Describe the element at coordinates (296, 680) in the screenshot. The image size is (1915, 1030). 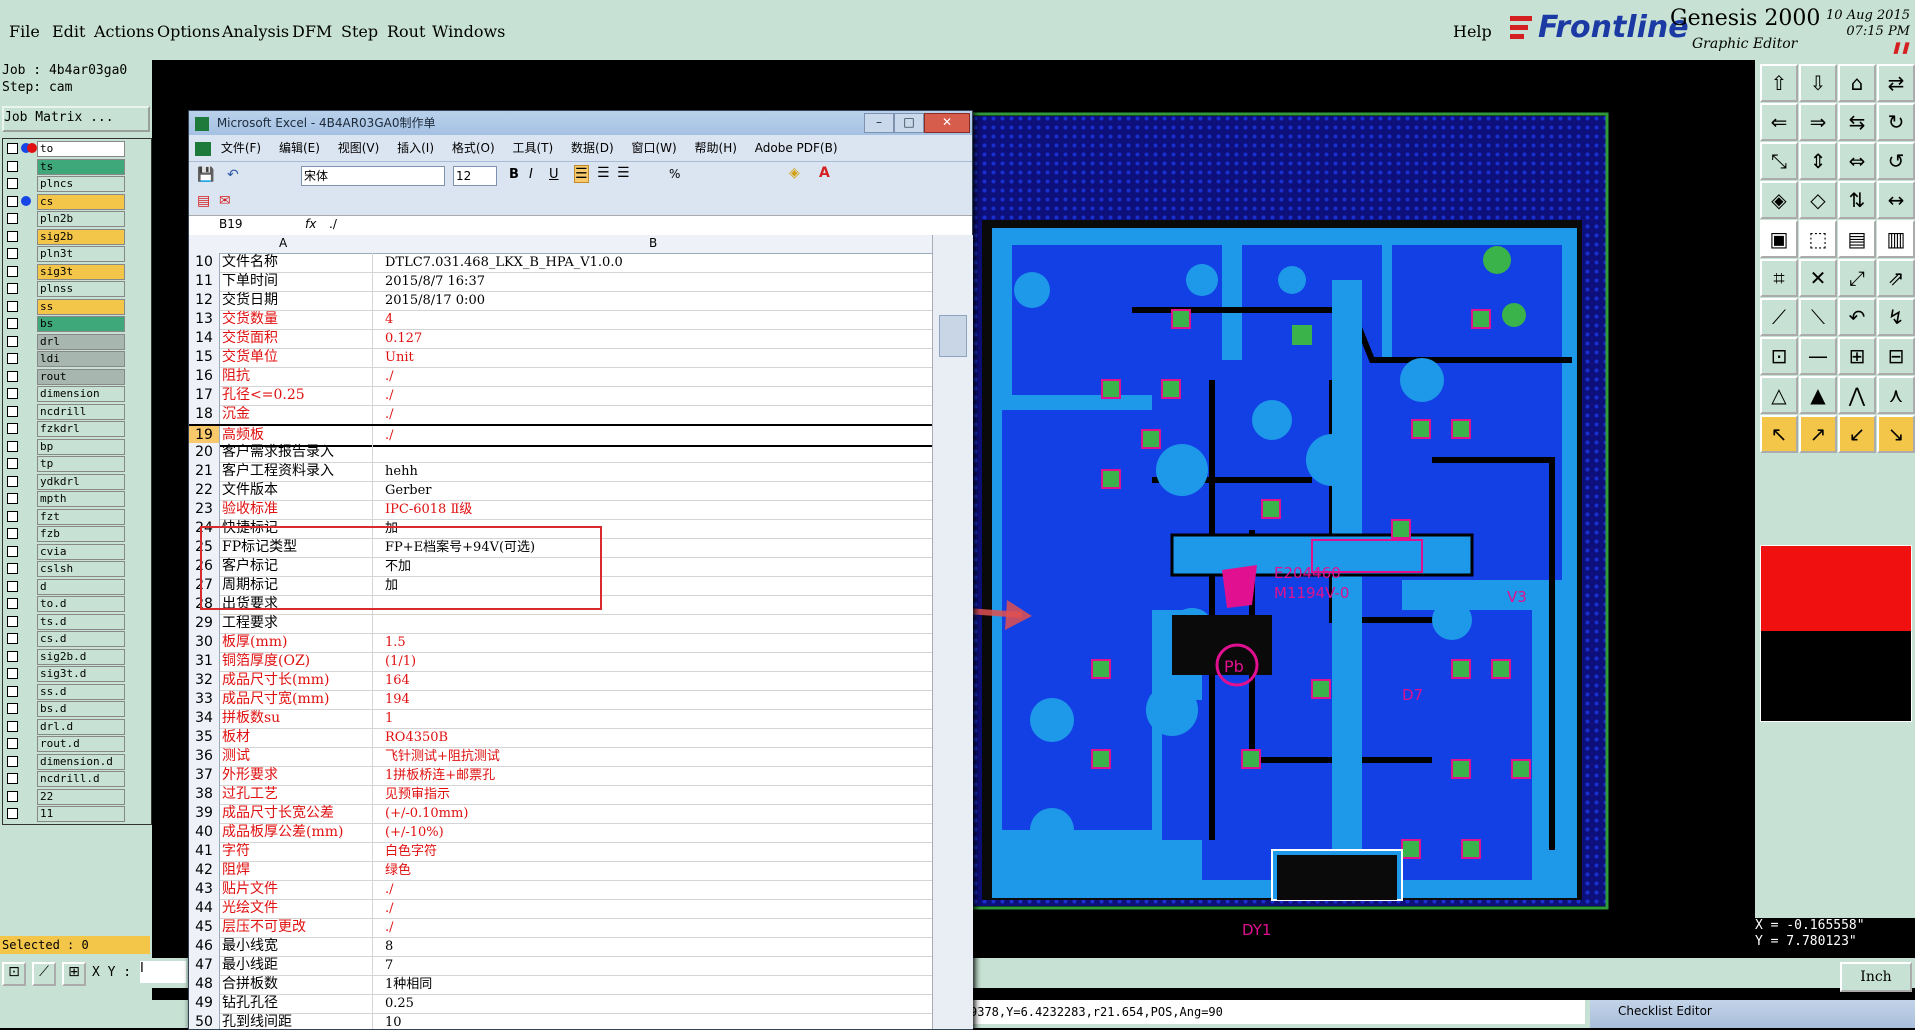
I see `cell-a: 成品尺寸长(mm)` at that location.